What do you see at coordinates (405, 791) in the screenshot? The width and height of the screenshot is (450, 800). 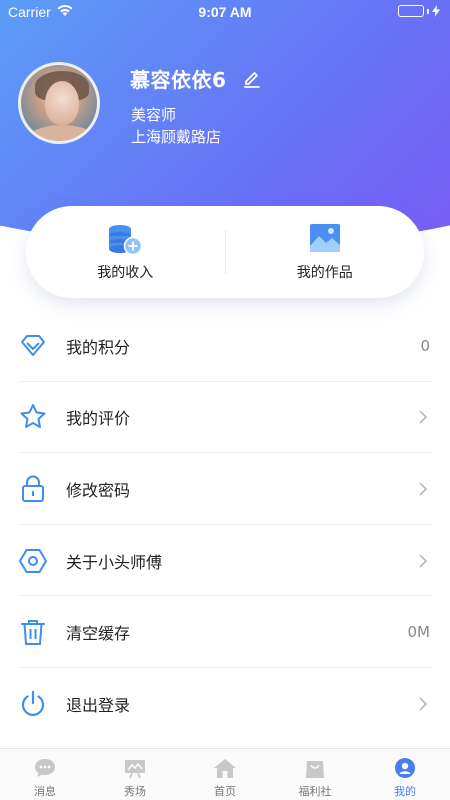 I see `tab-label-mine: 我的` at bounding box center [405, 791].